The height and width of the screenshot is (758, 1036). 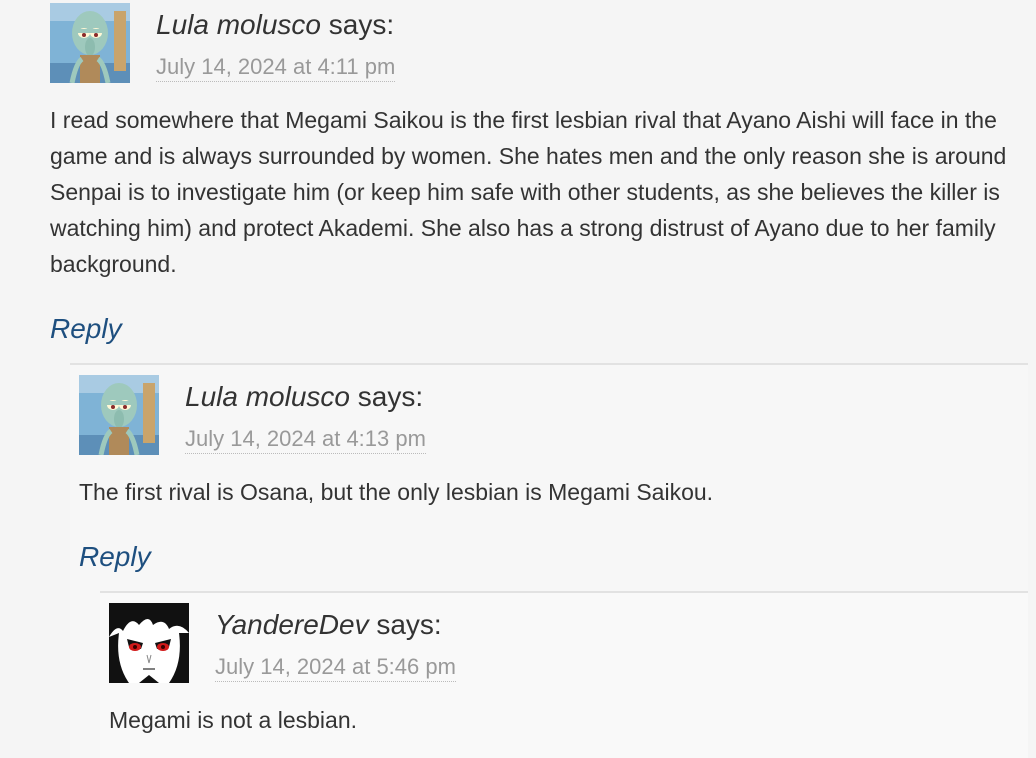 What do you see at coordinates (409, 624) in the screenshot?
I see `says-label: says:` at bounding box center [409, 624].